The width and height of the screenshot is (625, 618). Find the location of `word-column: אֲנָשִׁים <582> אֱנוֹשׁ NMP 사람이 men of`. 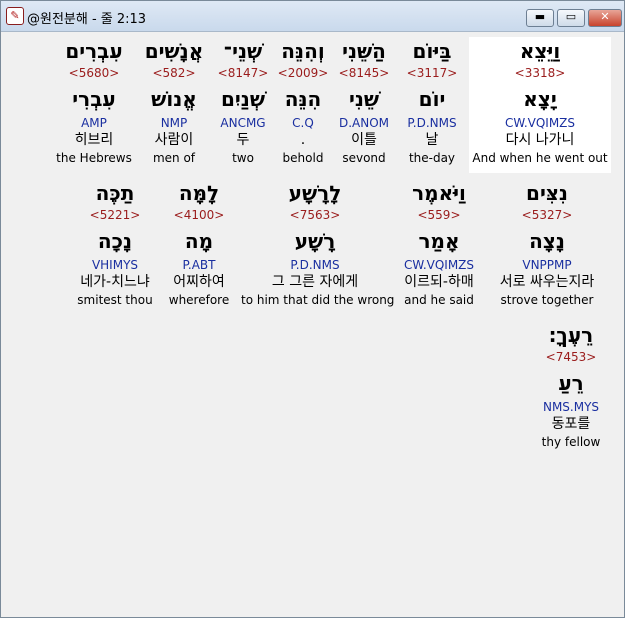

word-column: אֲנָשִׁים <582> אֱנוֹשׁ NMP 사람이 men of is located at coordinates (174, 101).